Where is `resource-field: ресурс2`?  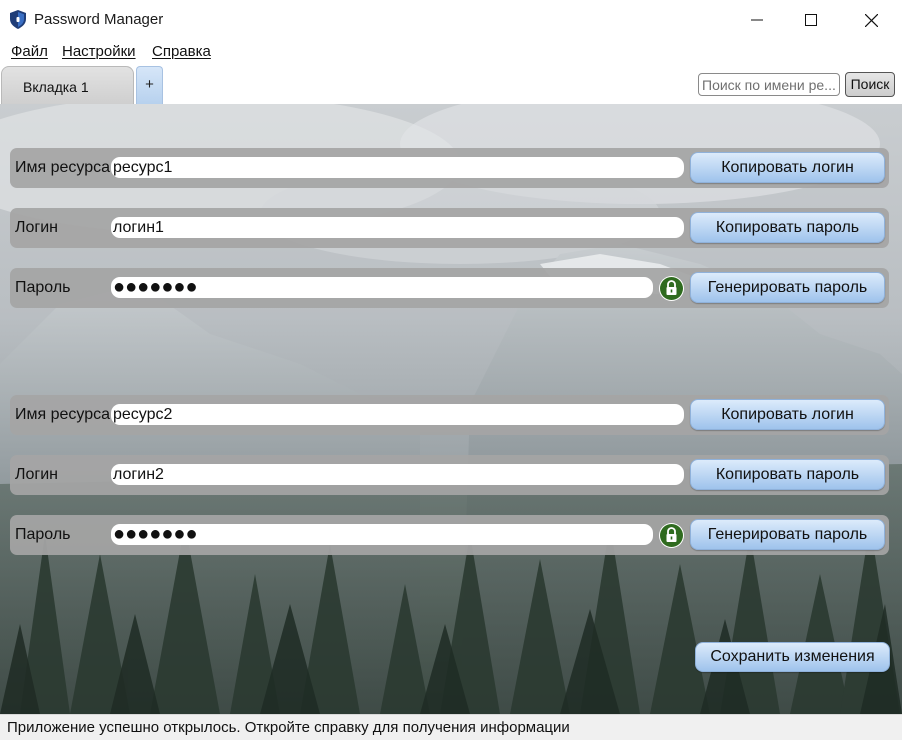 resource-field: ресурс2 is located at coordinates (397, 414).